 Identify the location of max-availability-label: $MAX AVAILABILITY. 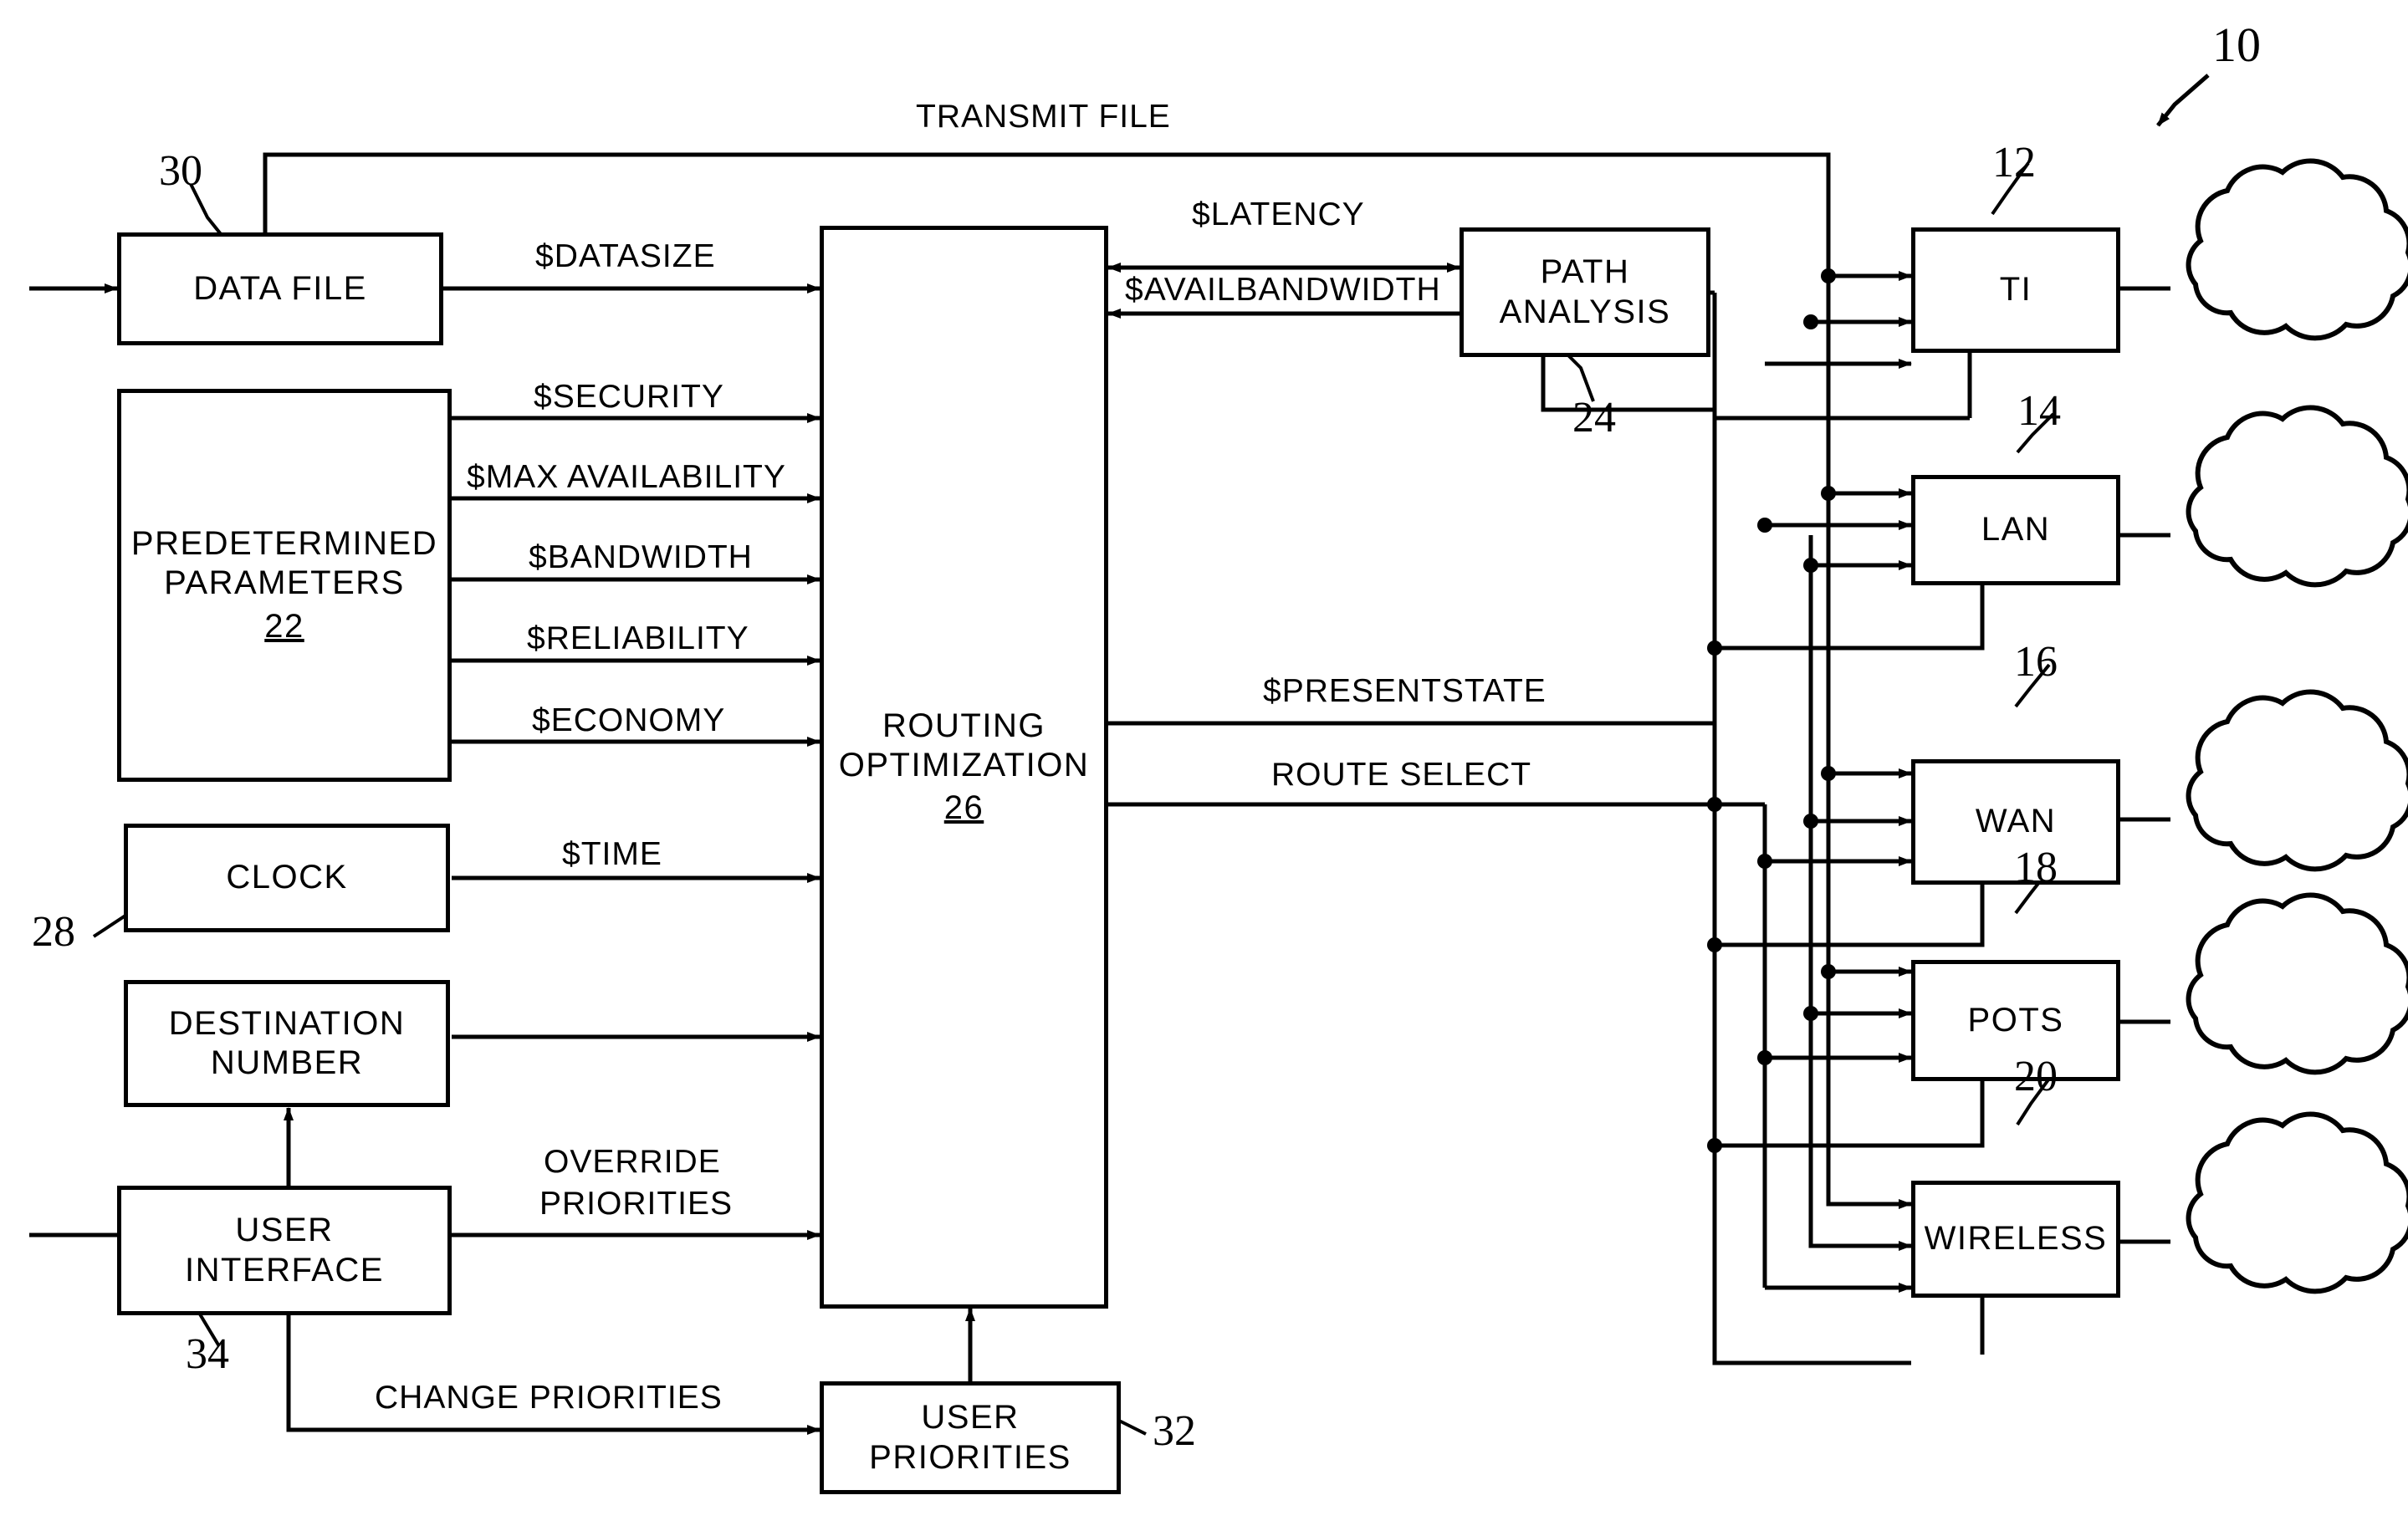
(626, 477).